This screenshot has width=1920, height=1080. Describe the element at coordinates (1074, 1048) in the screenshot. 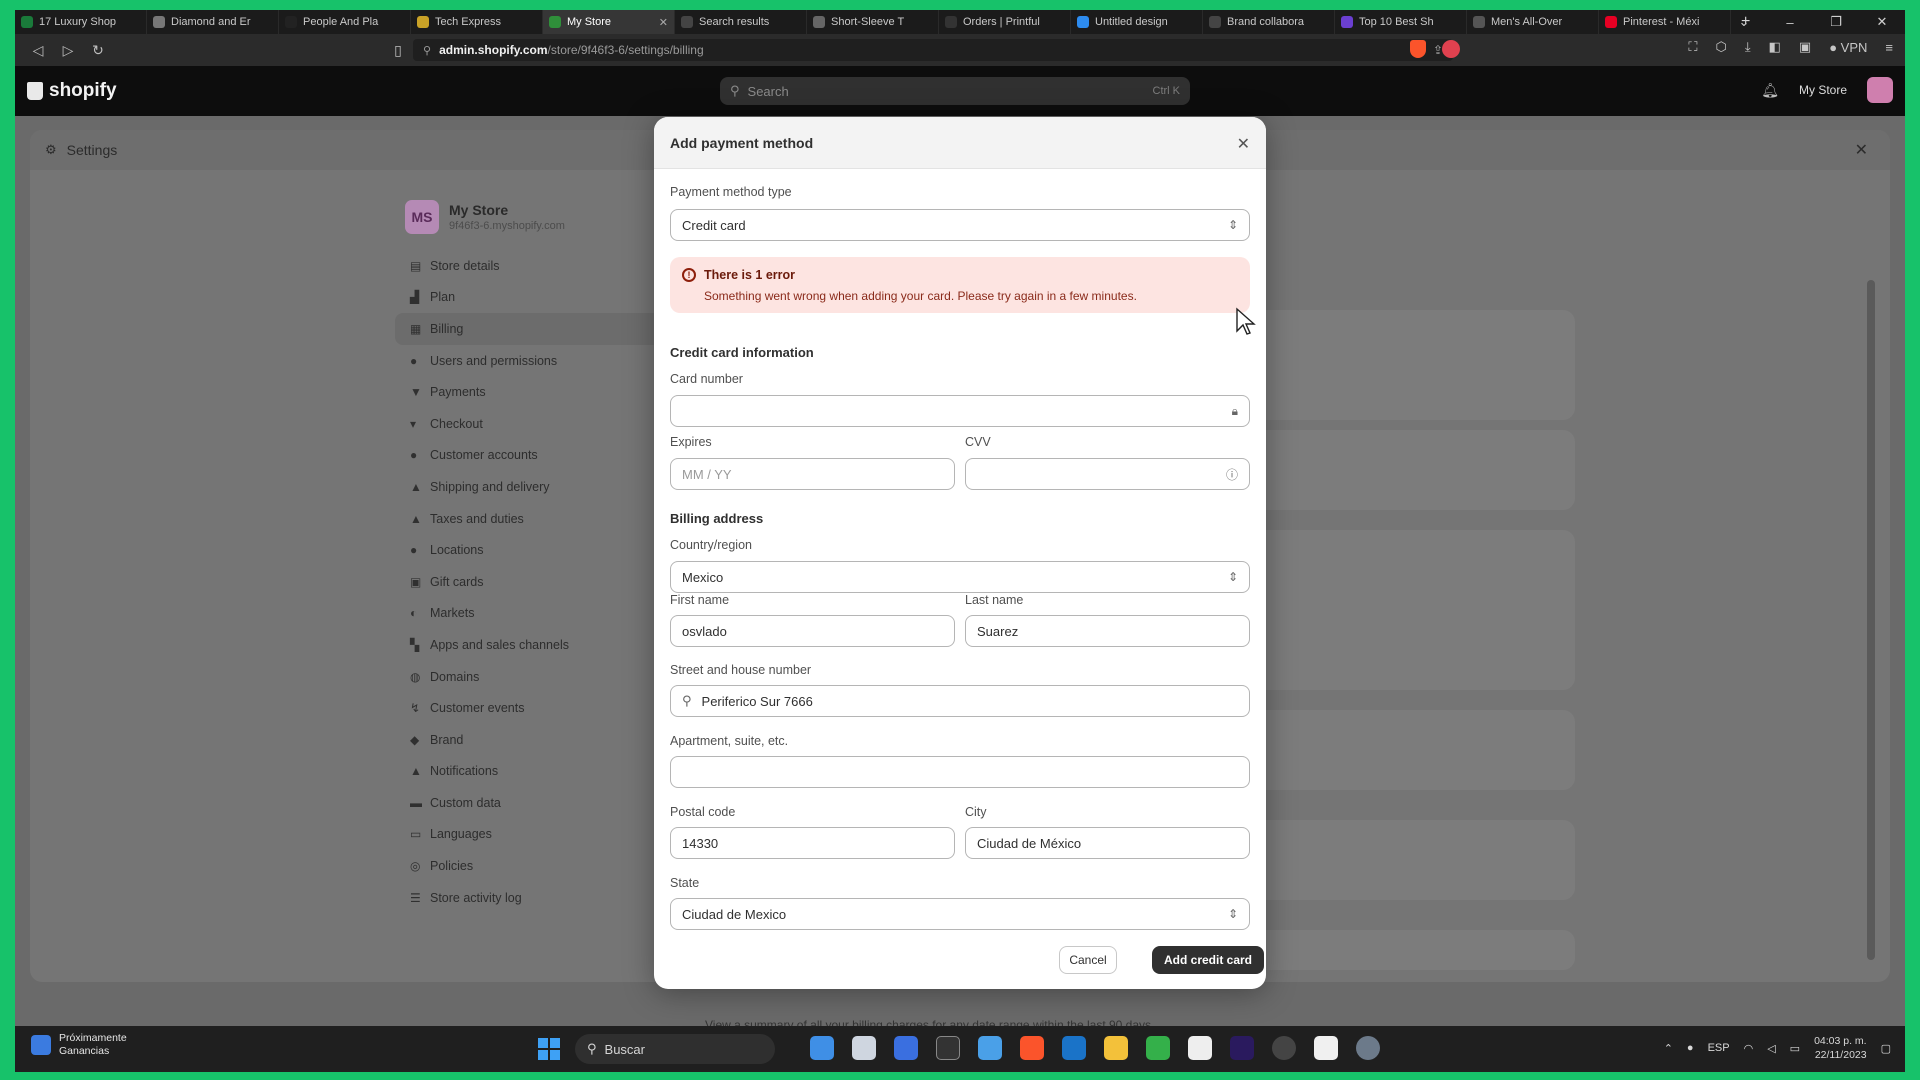

I see `app-icon-outlook` at that location.